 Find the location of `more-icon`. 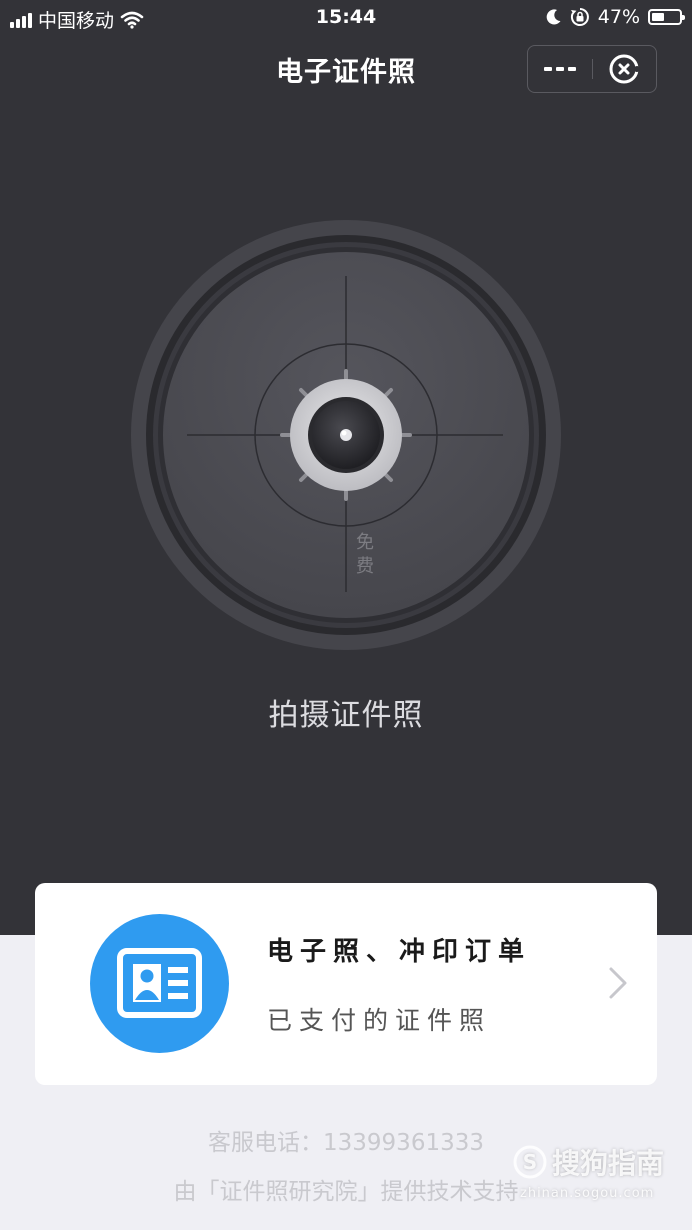

more-icon is located at coordinates (547, 69).